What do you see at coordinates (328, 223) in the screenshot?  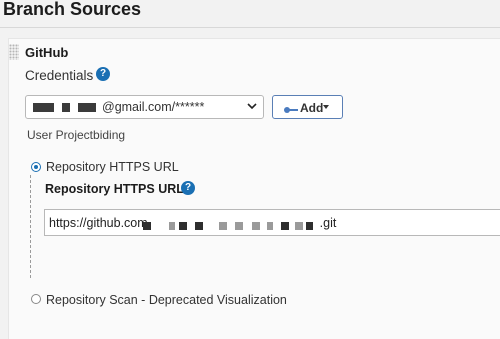 I see `url-suffix: .git` at bounding box center [328, 223].